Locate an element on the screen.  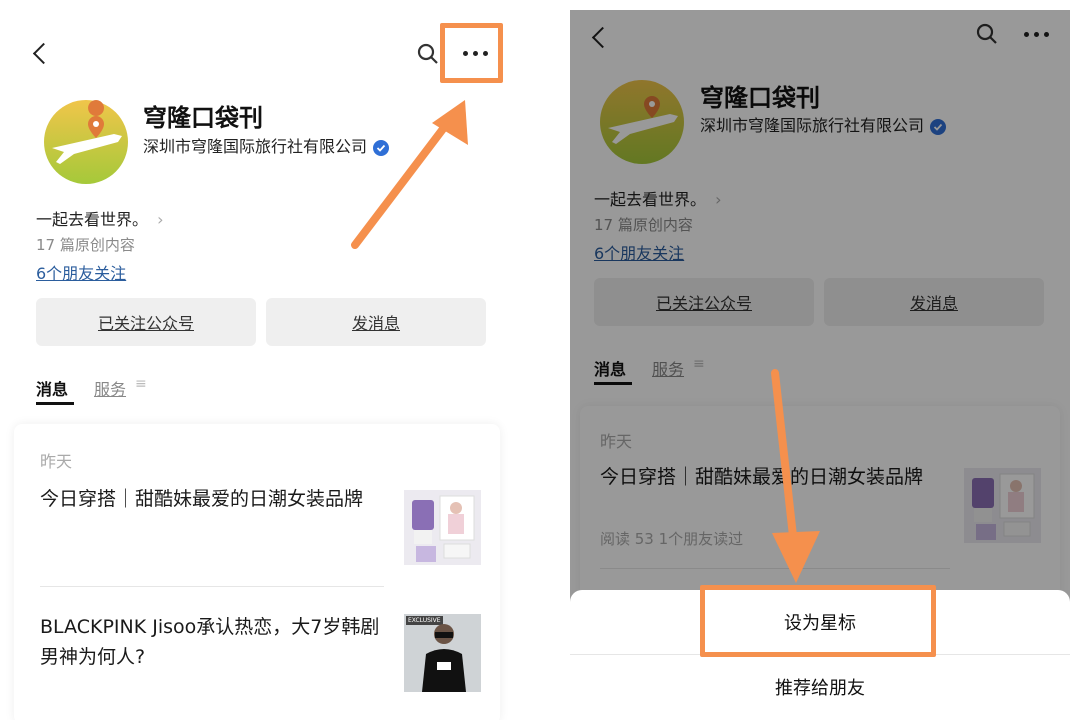
back-chevron-icon is located at coordinates (43, 53).